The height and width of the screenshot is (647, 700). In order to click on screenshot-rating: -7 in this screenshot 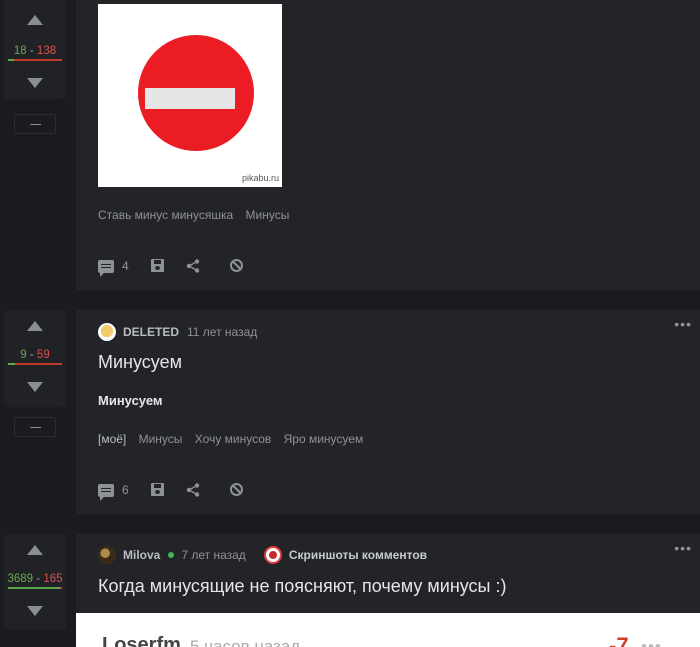, I will do `click(619, 640)`.